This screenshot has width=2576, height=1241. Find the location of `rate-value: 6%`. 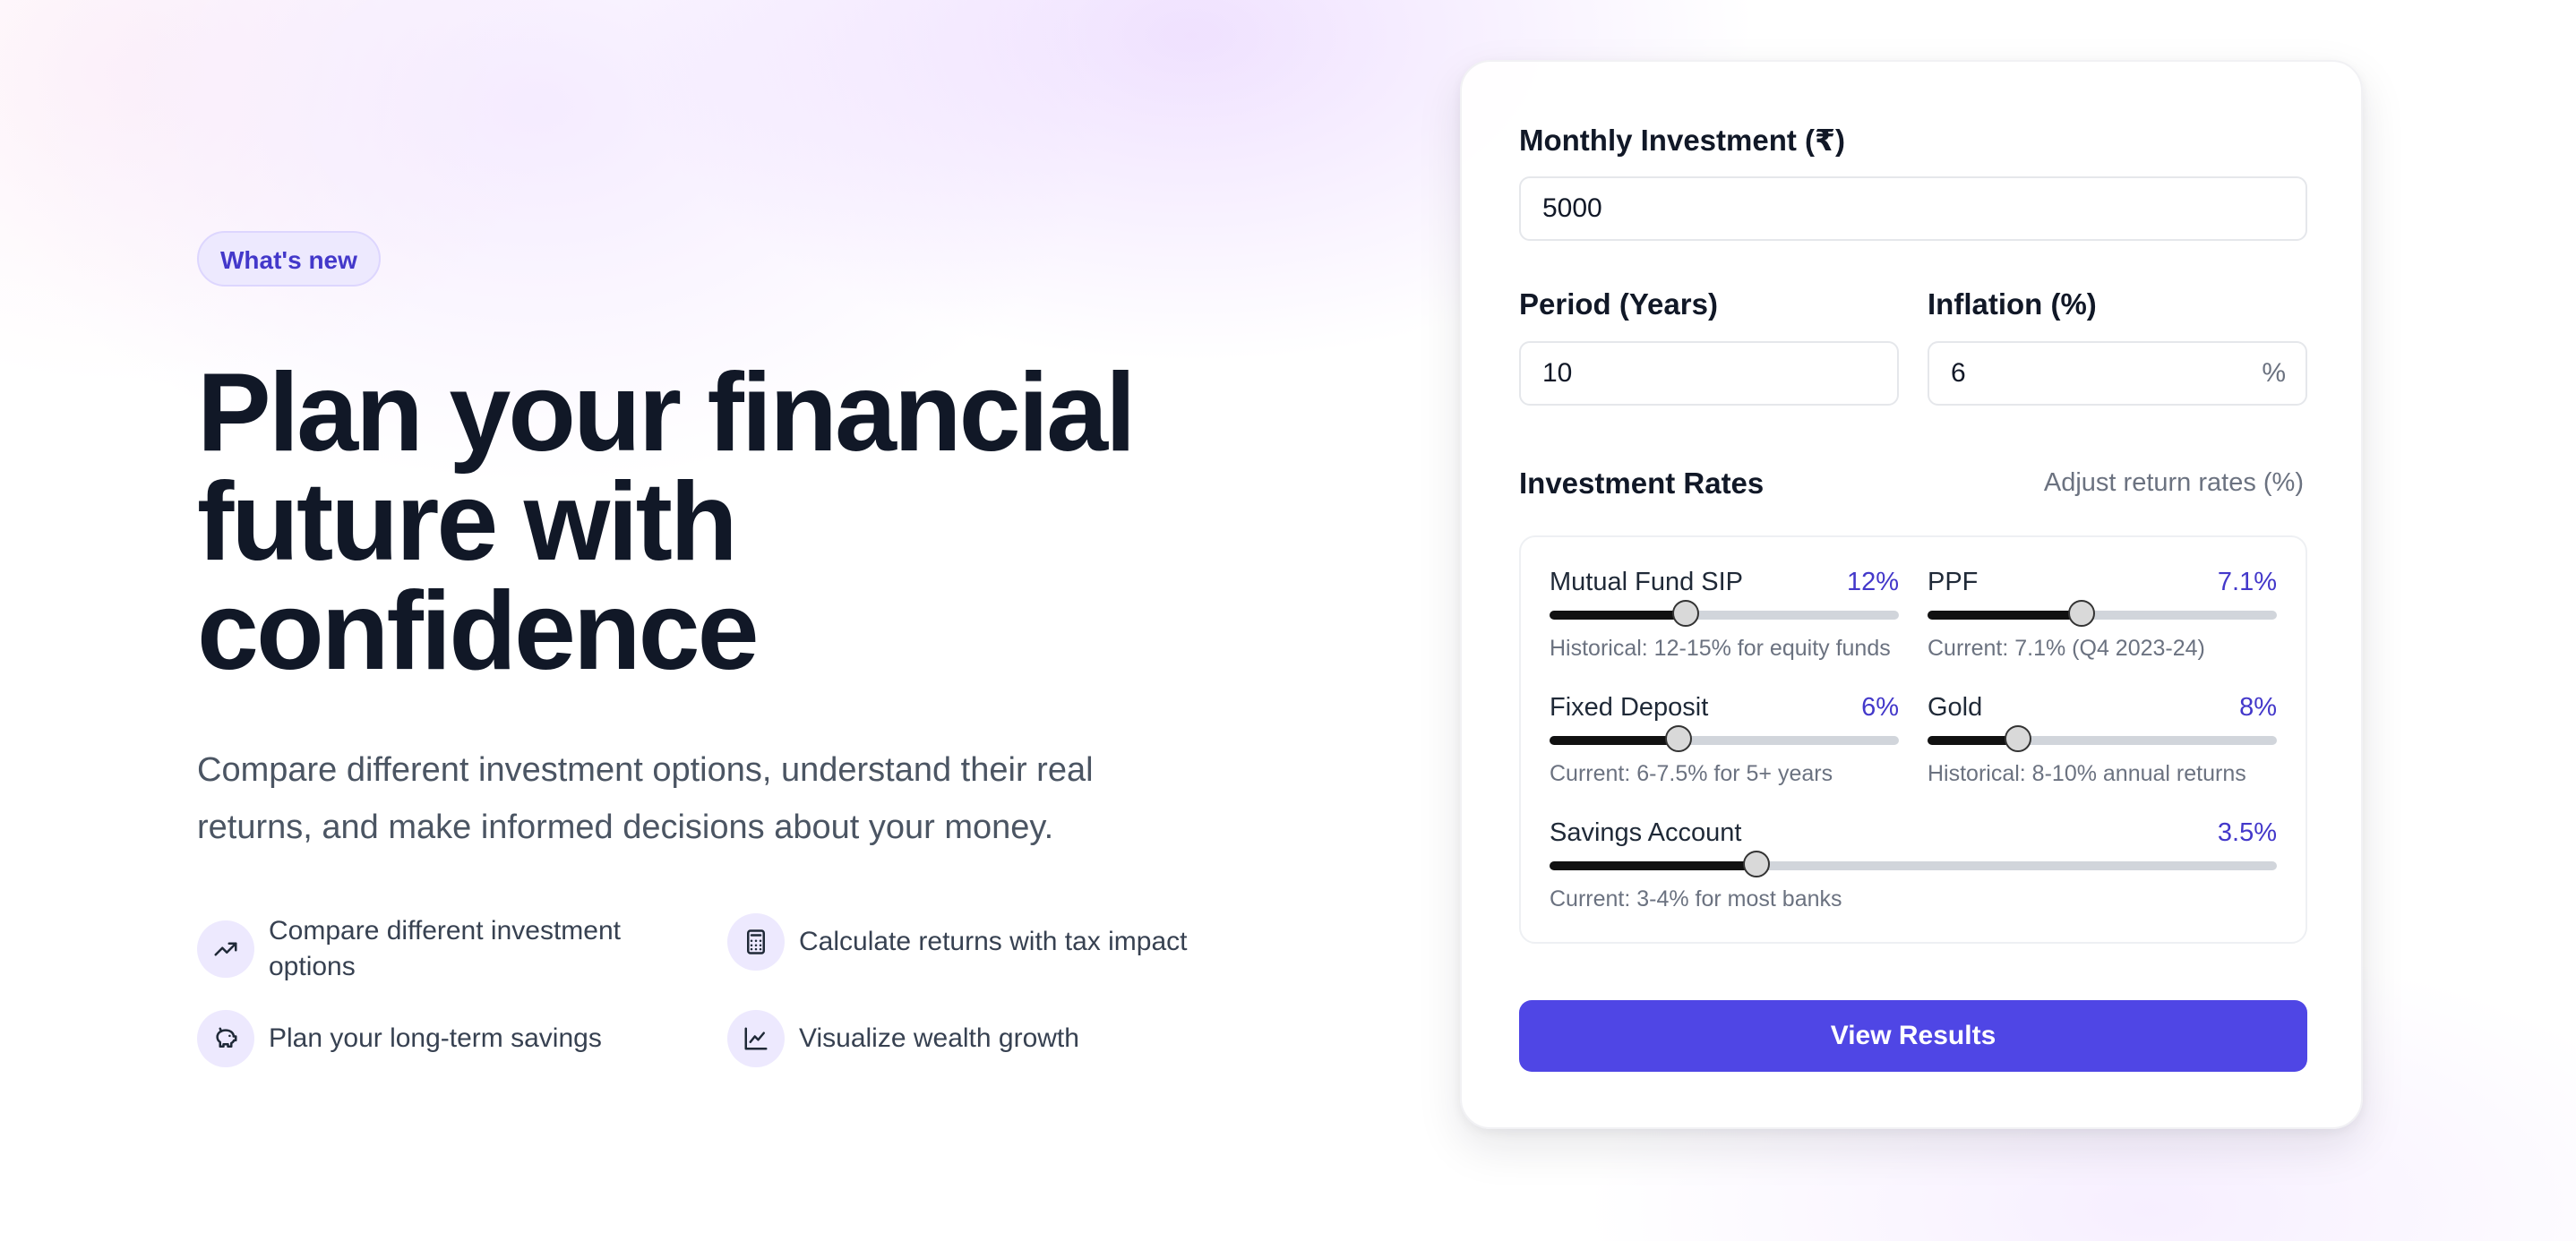

rate-value: 6% is located at coordinates (1880, 707).